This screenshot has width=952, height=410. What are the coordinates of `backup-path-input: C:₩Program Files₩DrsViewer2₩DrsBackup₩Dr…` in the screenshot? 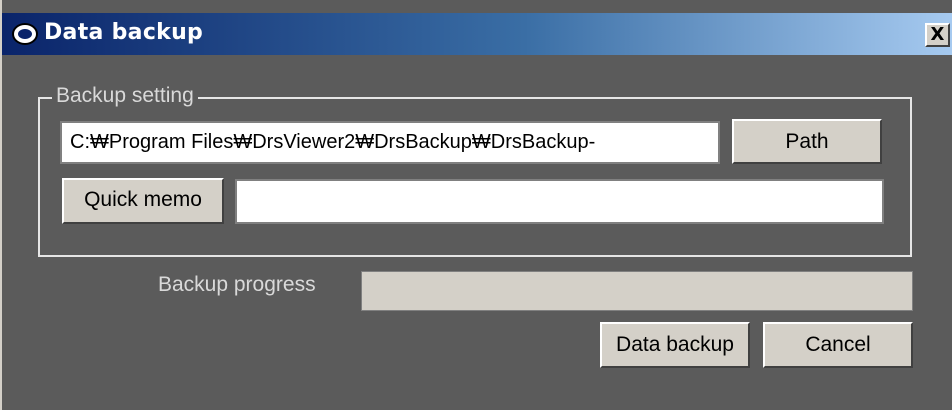 It's located at (390, 142).